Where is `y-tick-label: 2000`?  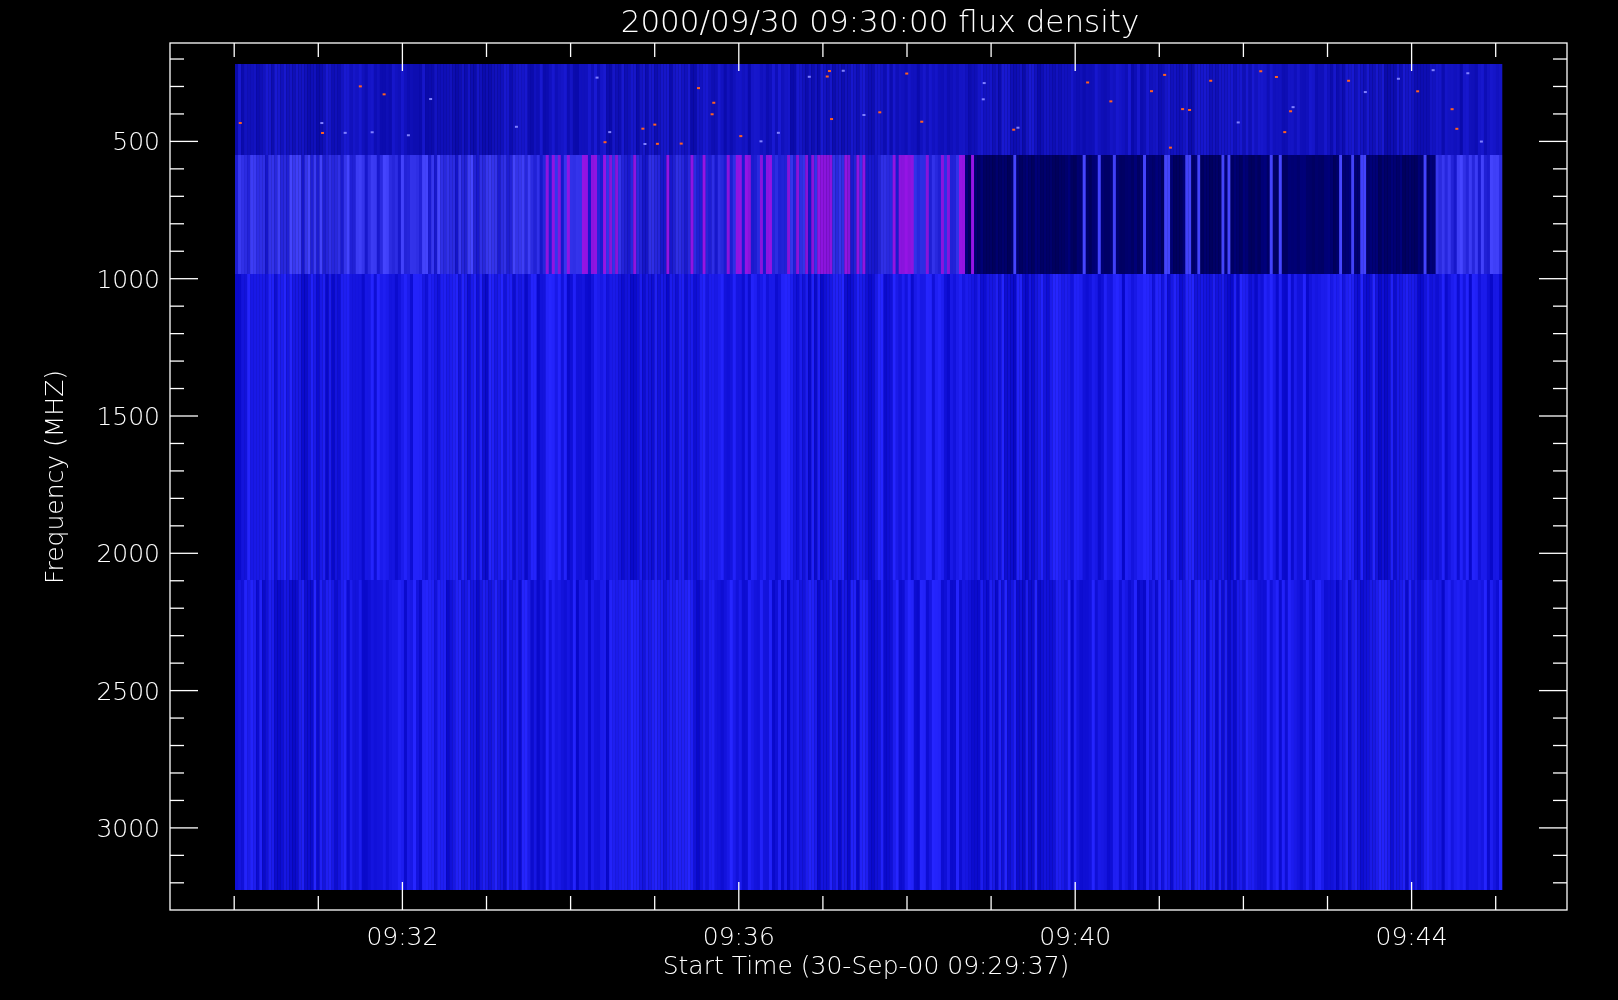
y-tick-label: 2000 is located at coordinates (128, 554).